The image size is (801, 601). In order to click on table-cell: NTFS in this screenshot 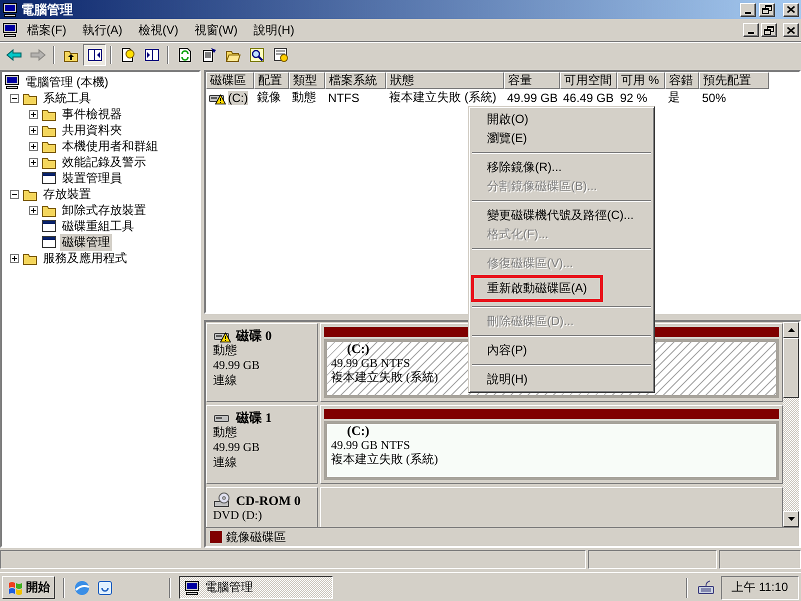, I will do `click(344, 97)`.